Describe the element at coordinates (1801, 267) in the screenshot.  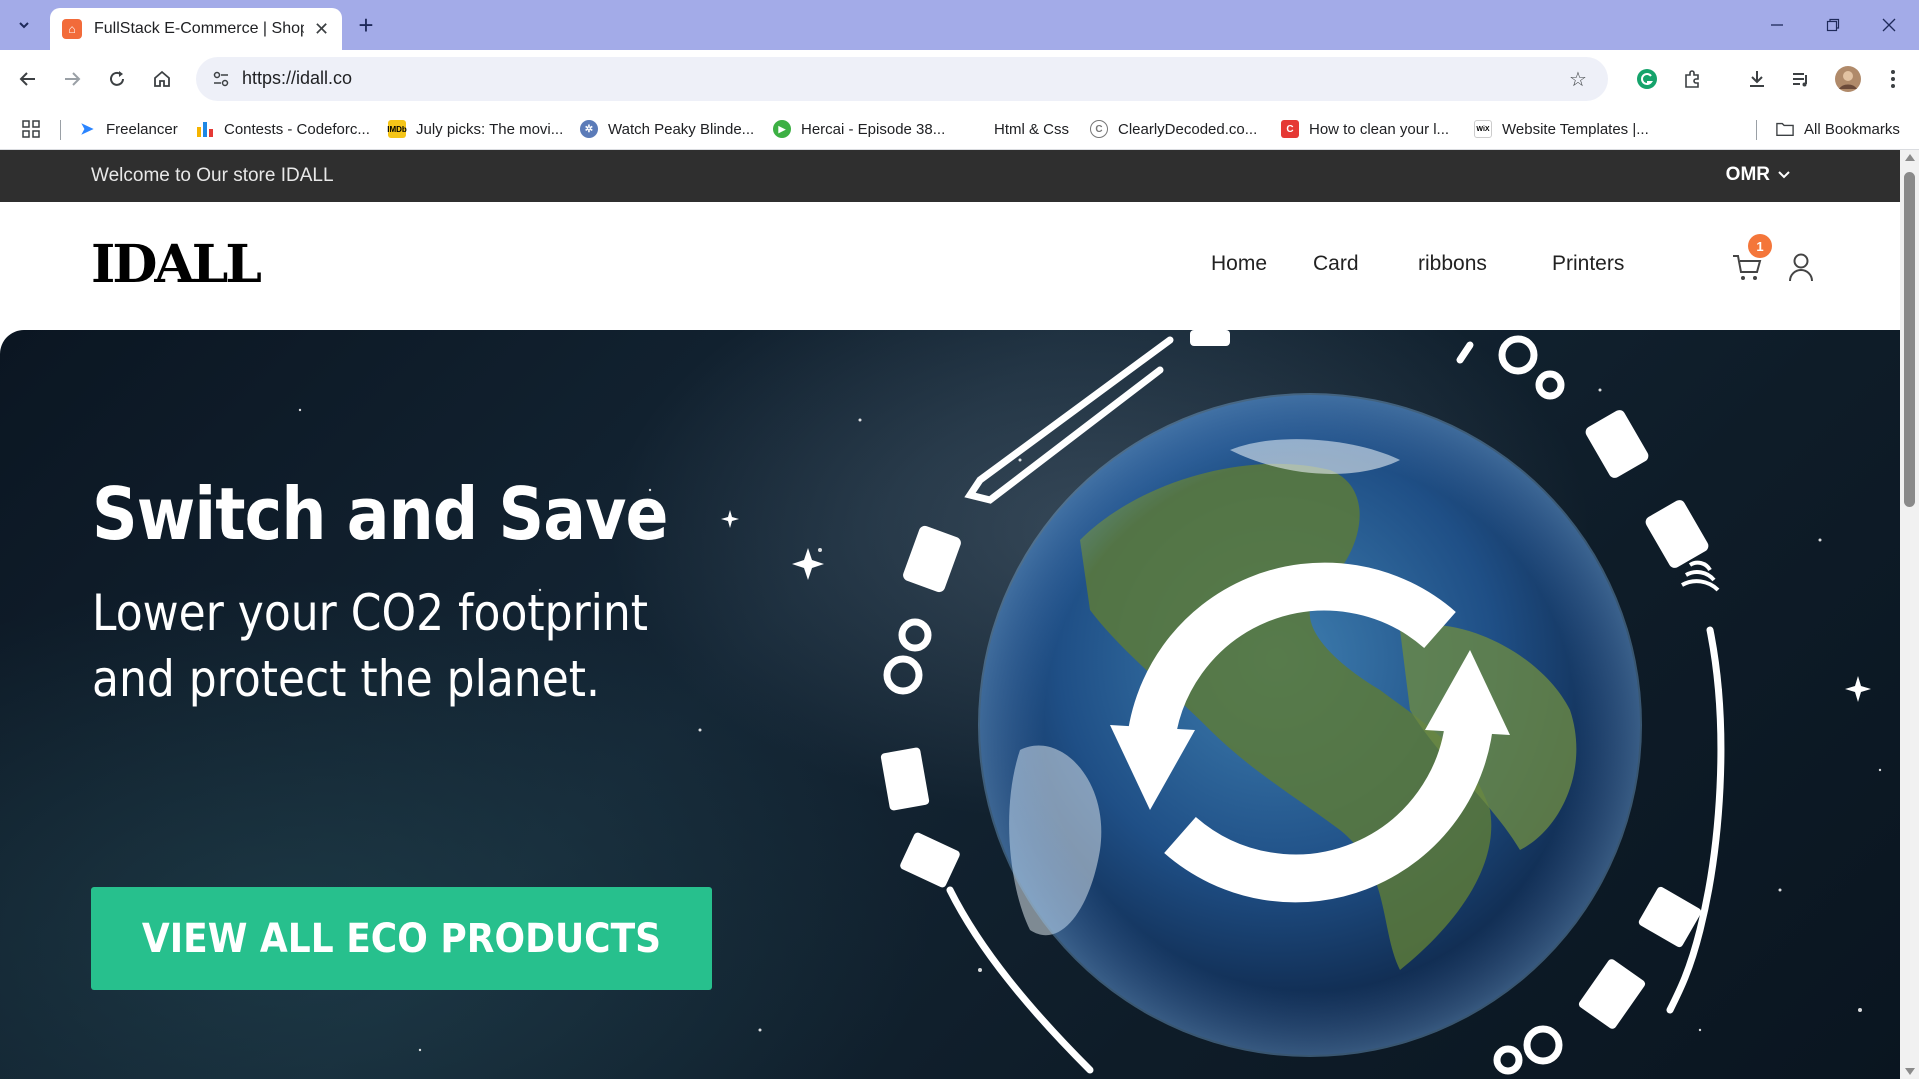
I see `user-account-icon` at that location.